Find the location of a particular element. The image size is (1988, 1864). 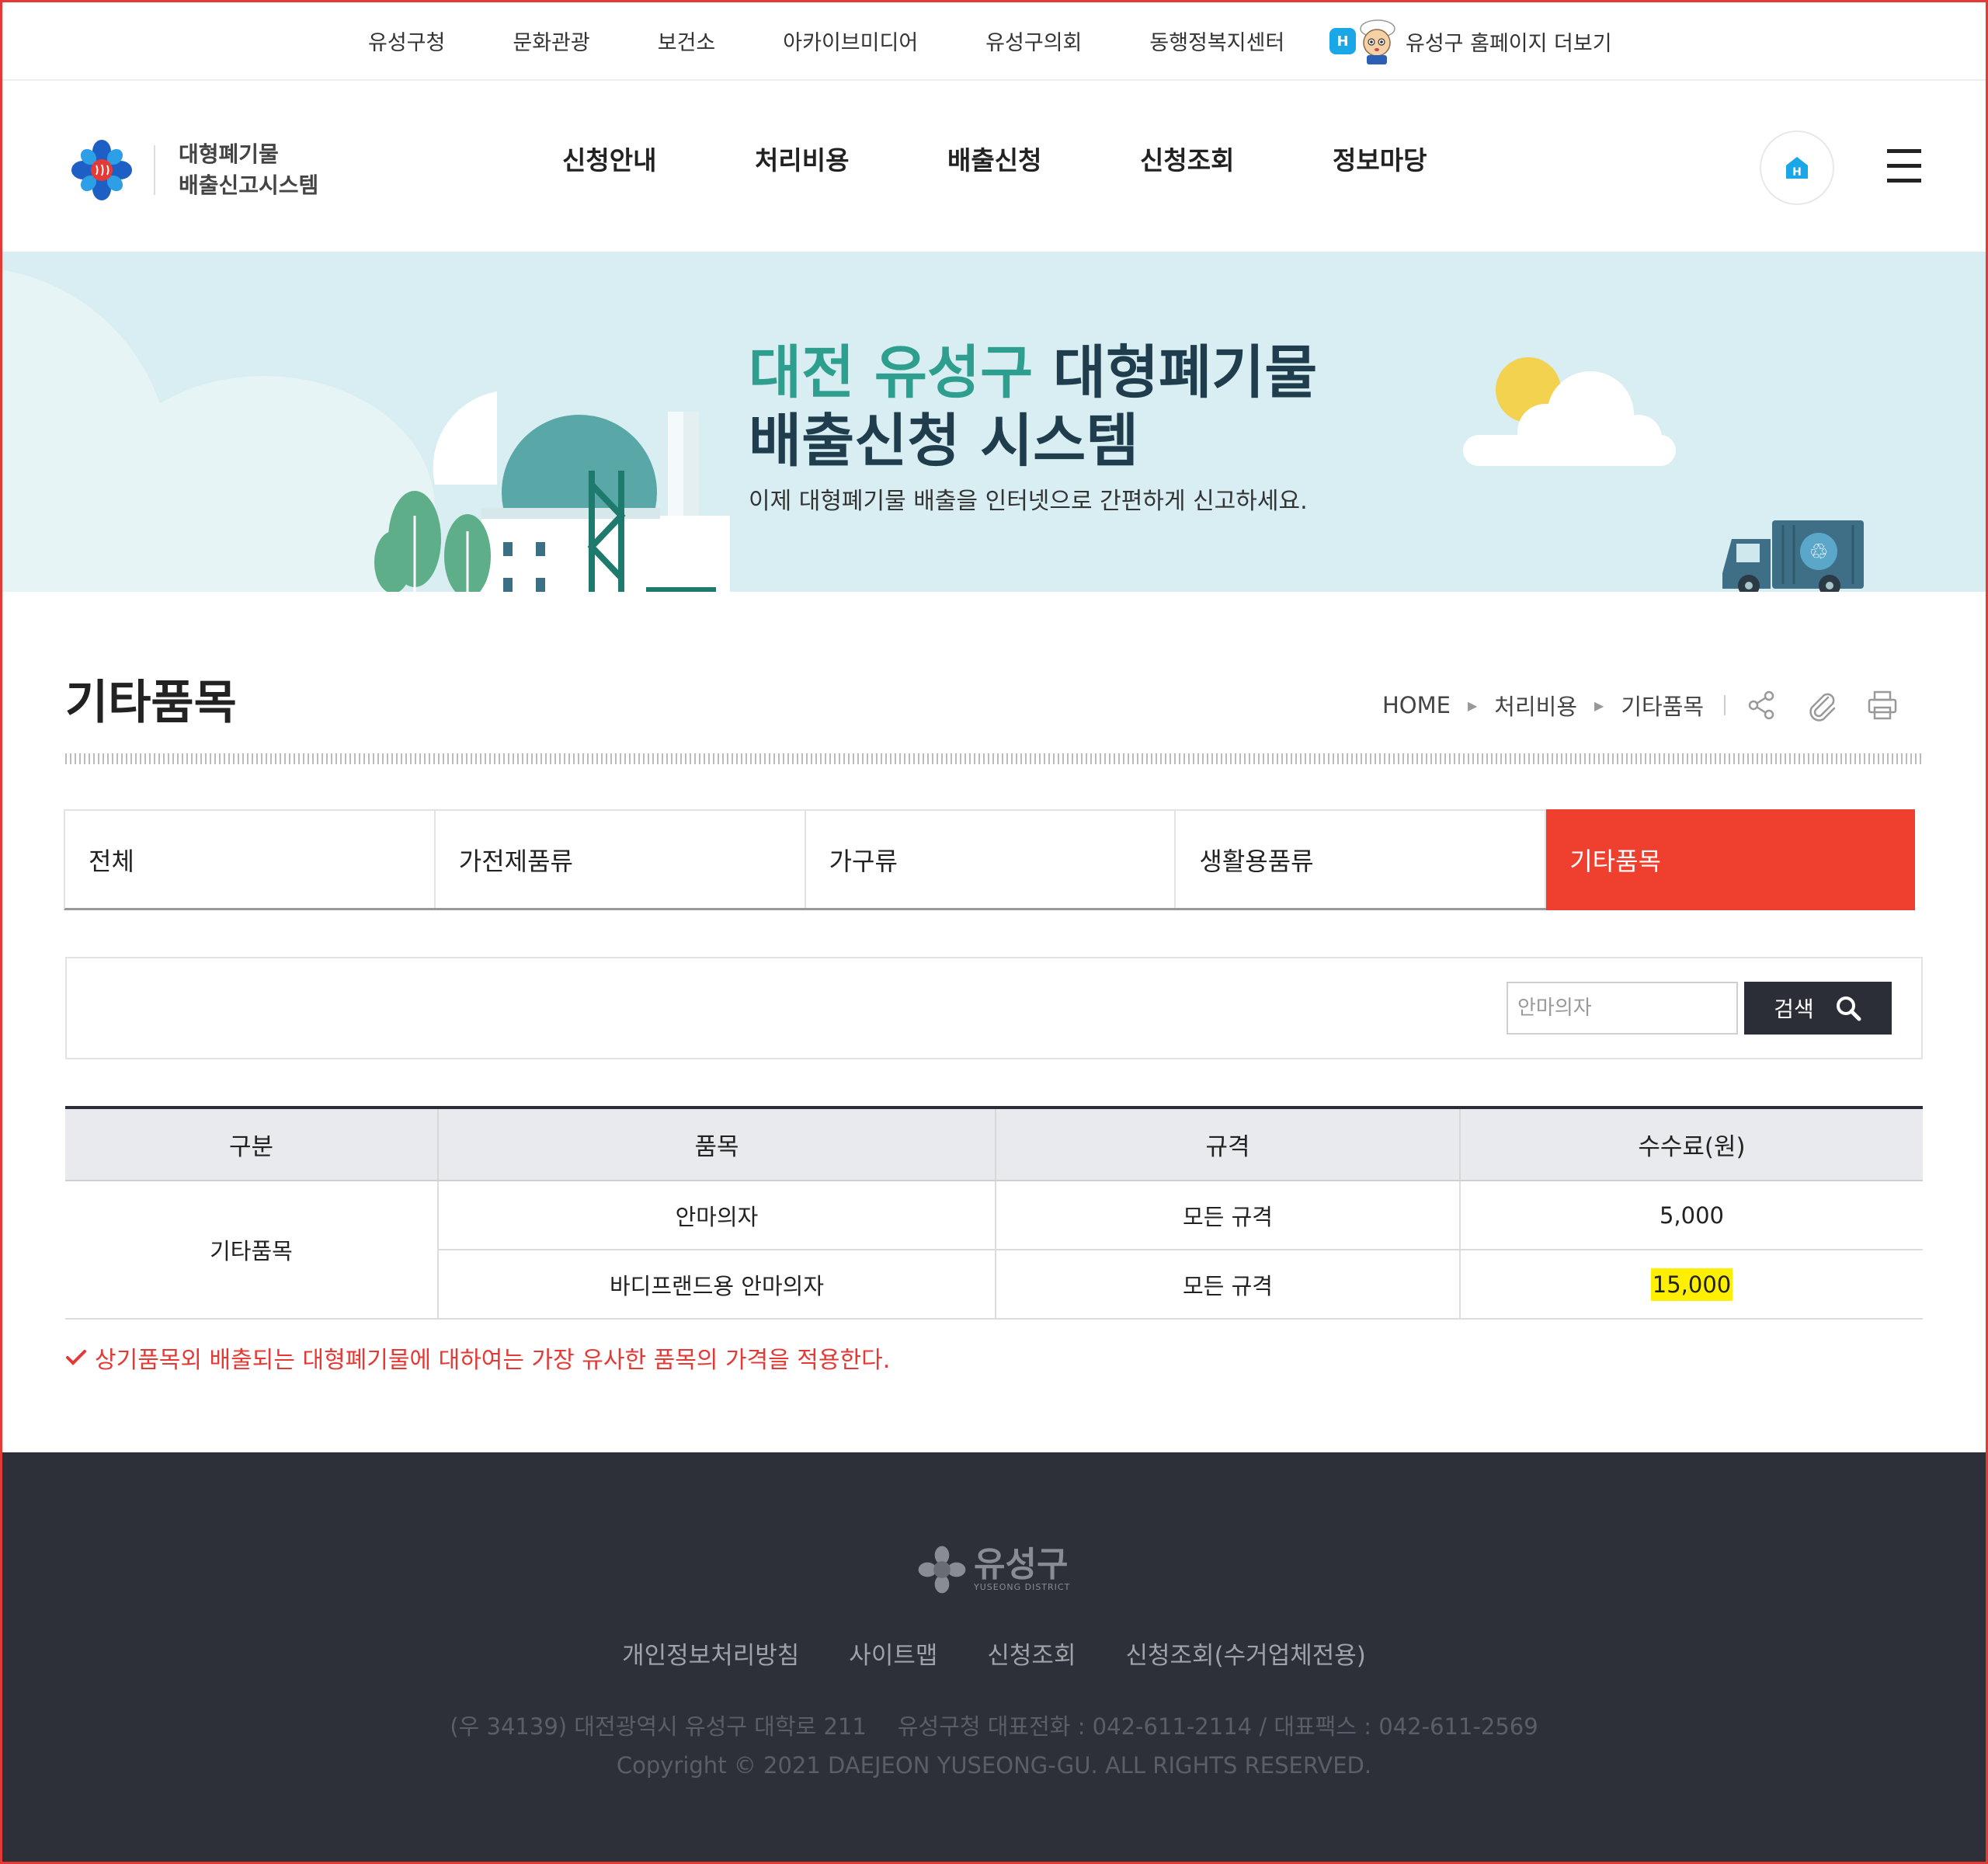

footer-address-text: (우 34139) 대전광역시 유성구 대학로 211 is located at coordinates (658, 1726).